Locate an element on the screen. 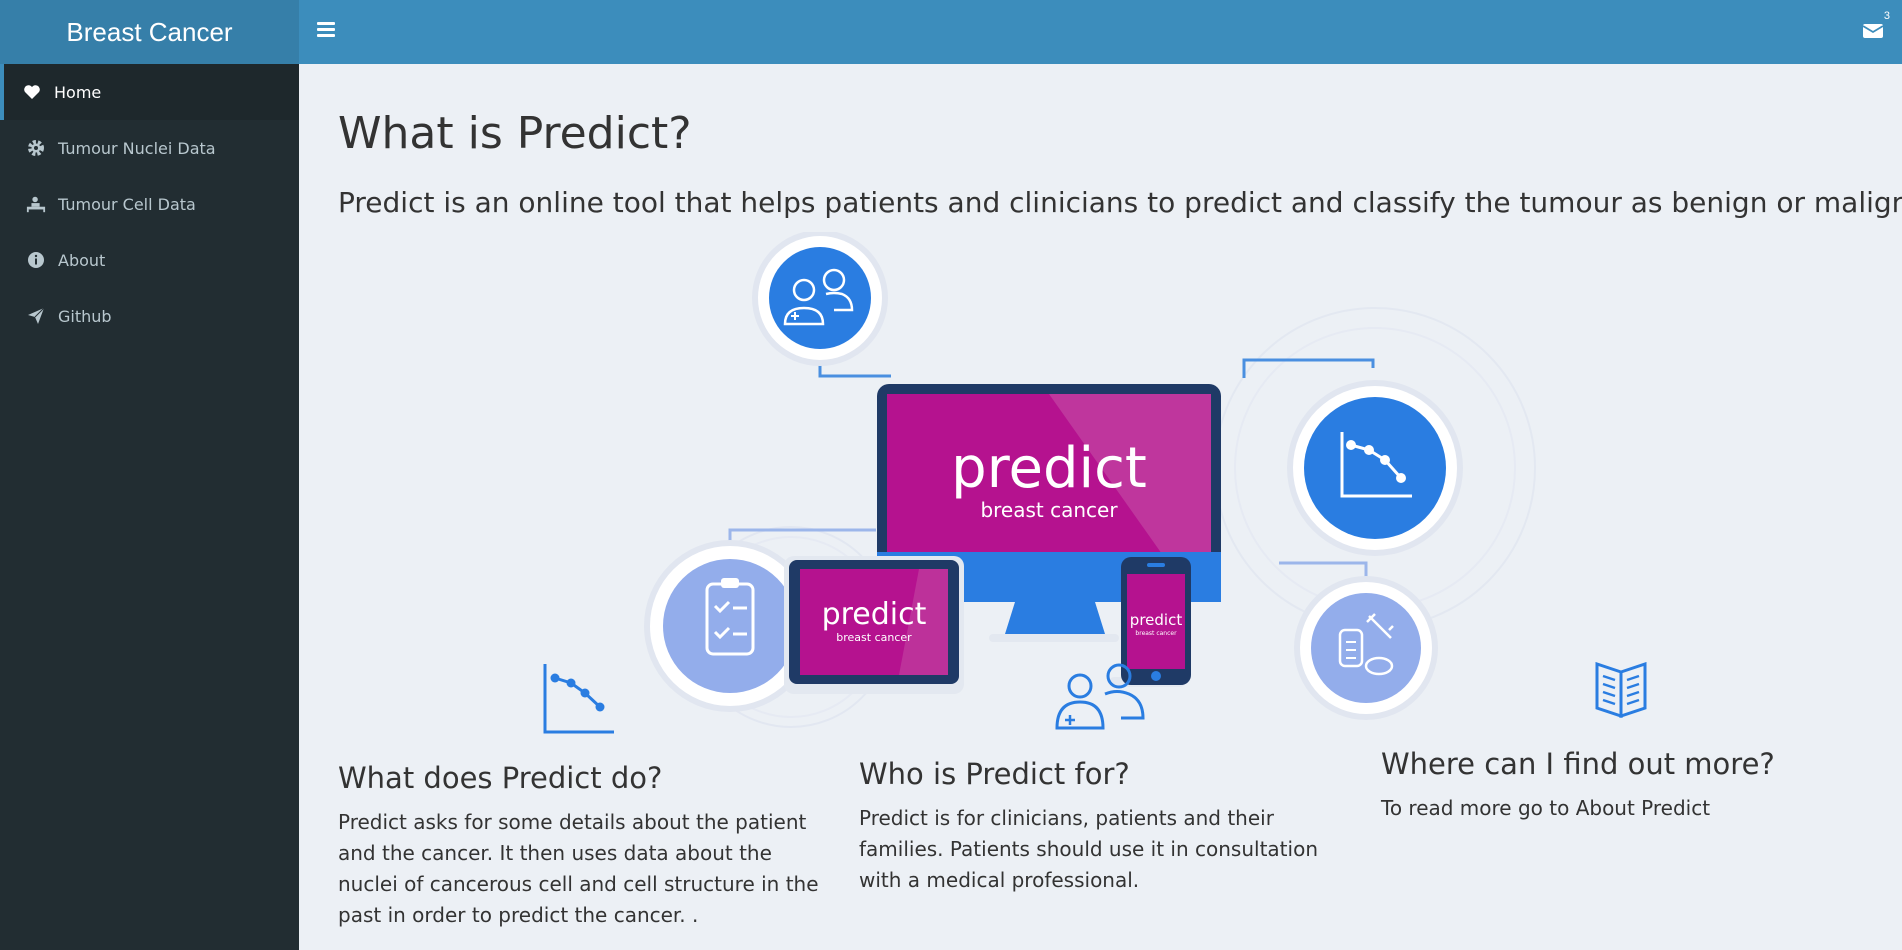 The image size is (1902, 950). monitor-logo-text: predict is located at coordinates (1049, 468).